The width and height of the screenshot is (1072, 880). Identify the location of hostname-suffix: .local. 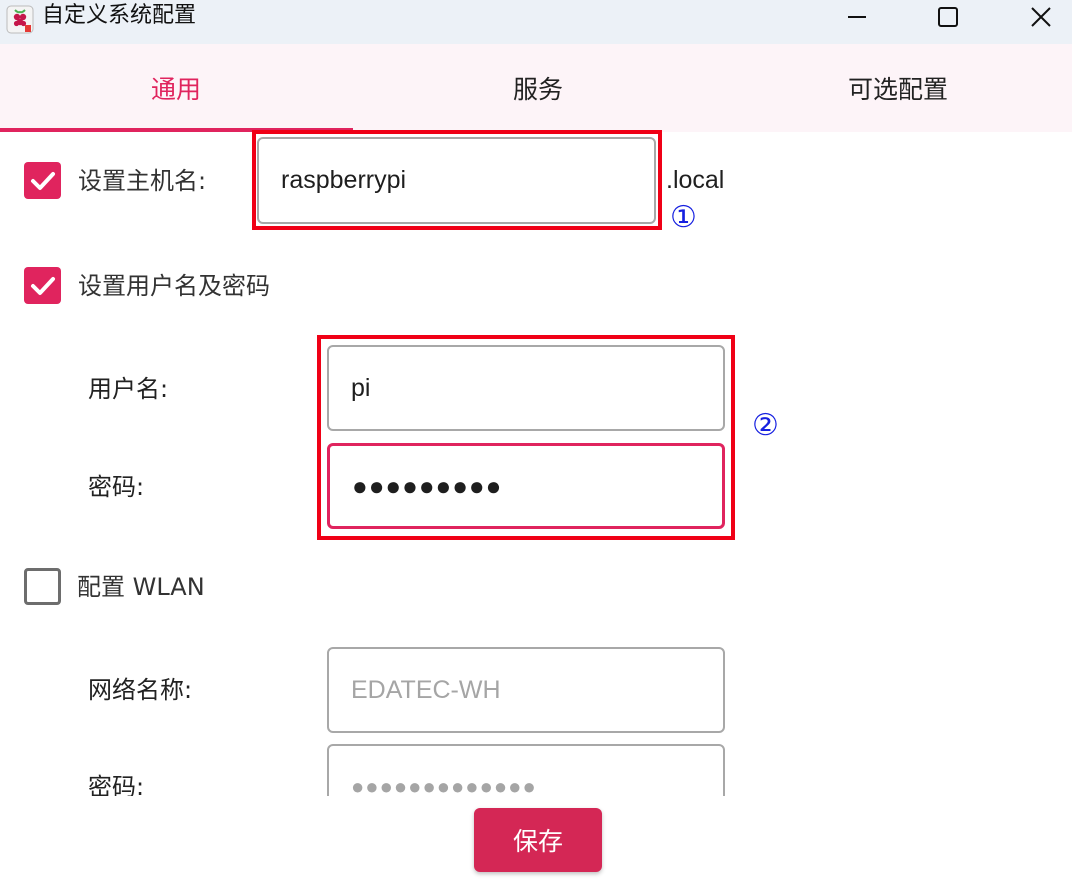
(695, 180).